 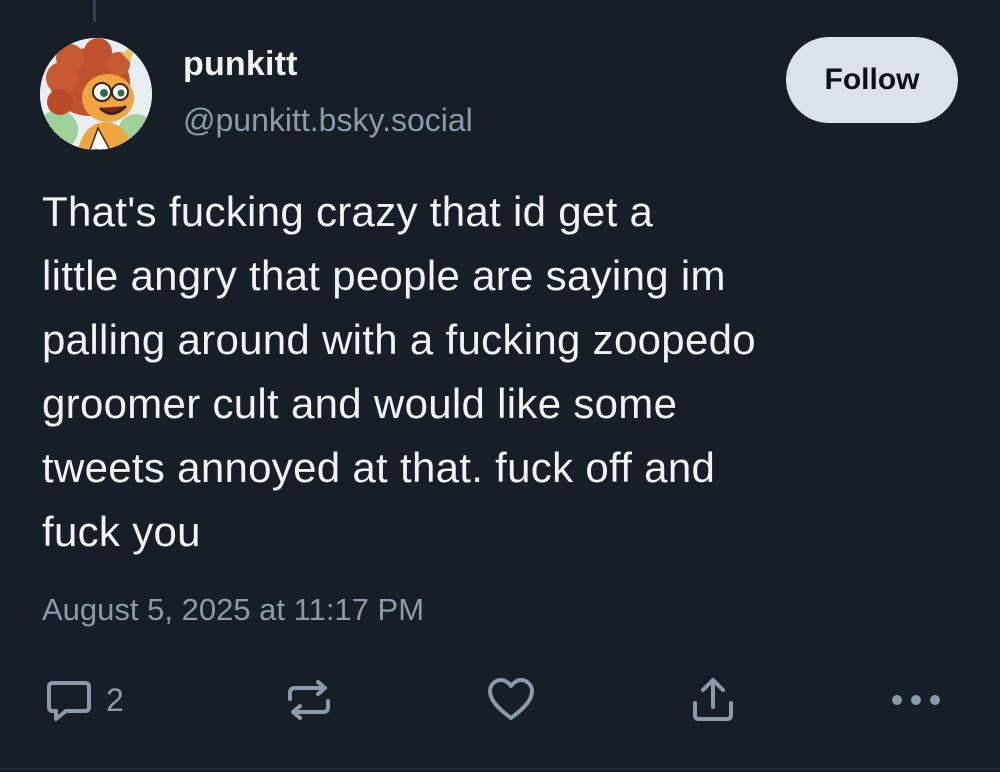 I want to click on post-action-bar: 2, so click(x=500, y=700).